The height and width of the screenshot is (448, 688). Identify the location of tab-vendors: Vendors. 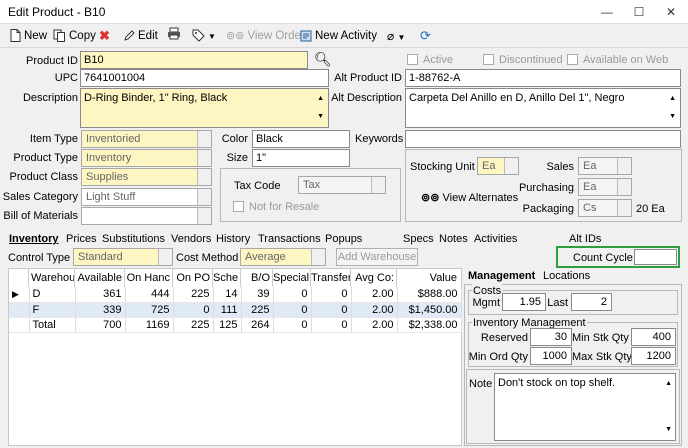
(191, 239).